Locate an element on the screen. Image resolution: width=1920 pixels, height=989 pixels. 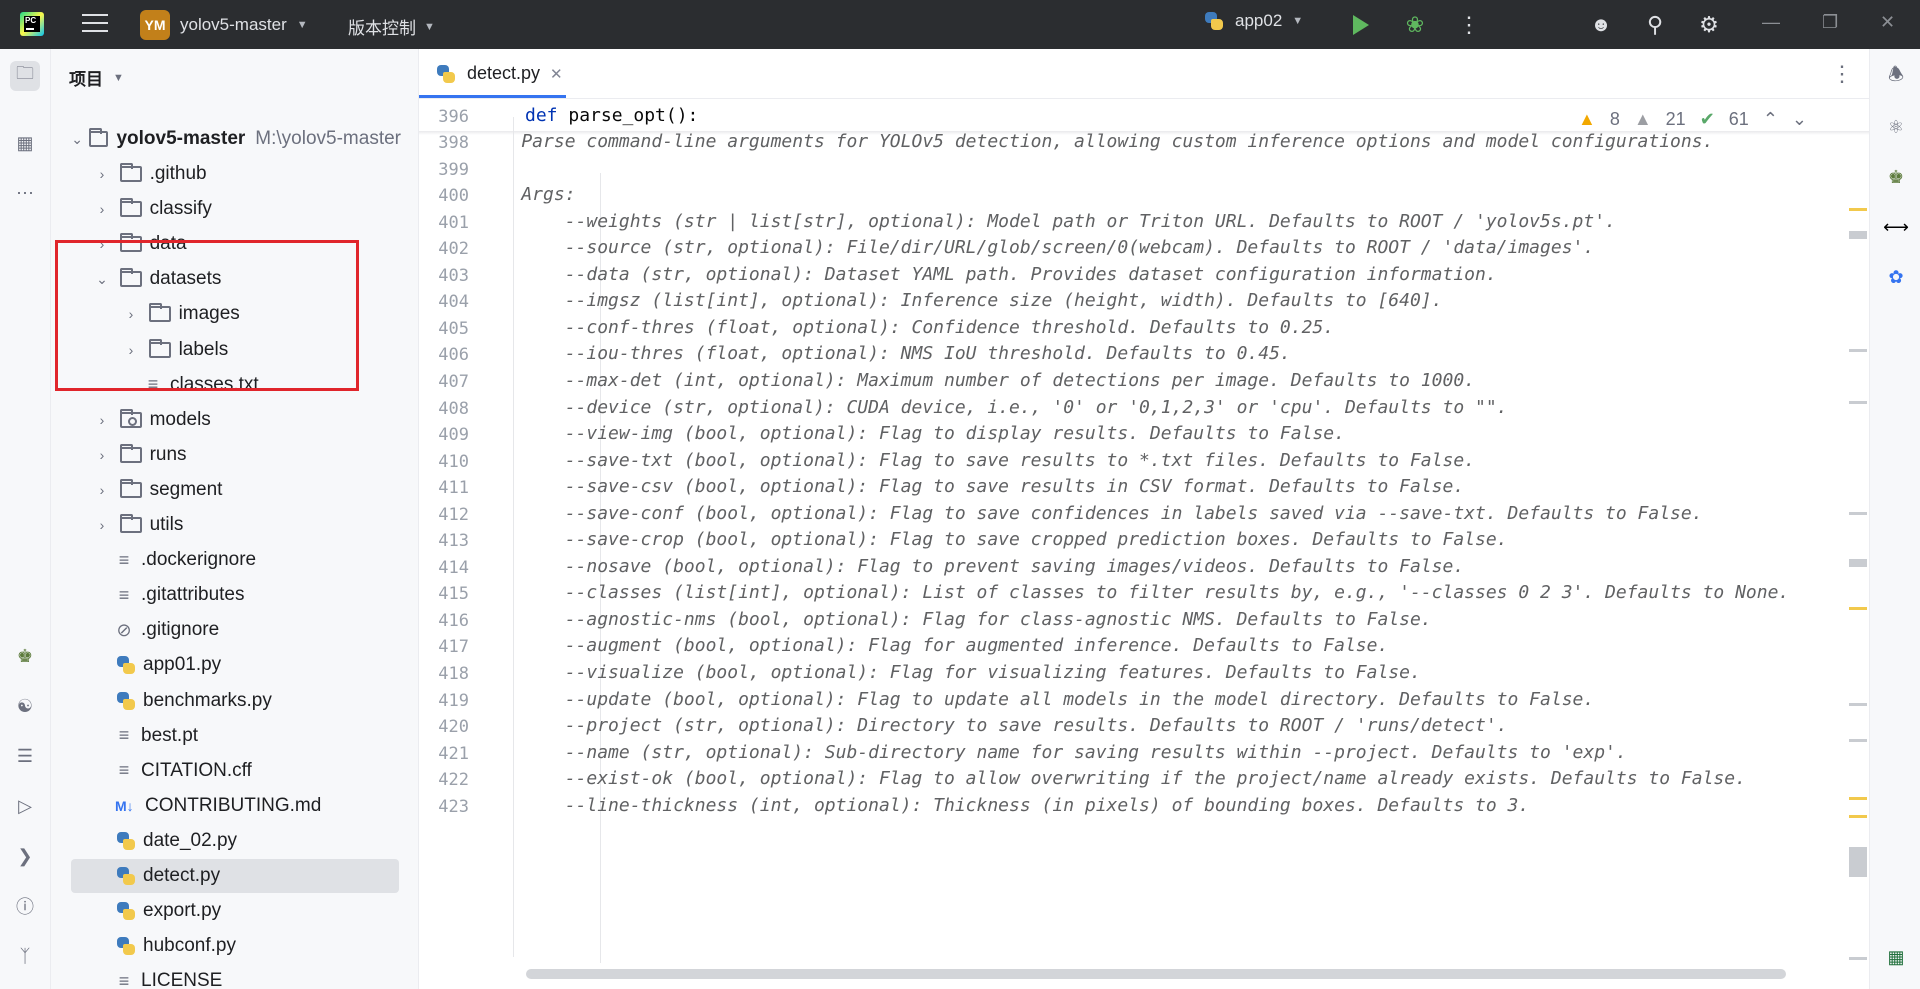
sticky-code-line: def parse_opt(): is located at coordinates (611, 115).